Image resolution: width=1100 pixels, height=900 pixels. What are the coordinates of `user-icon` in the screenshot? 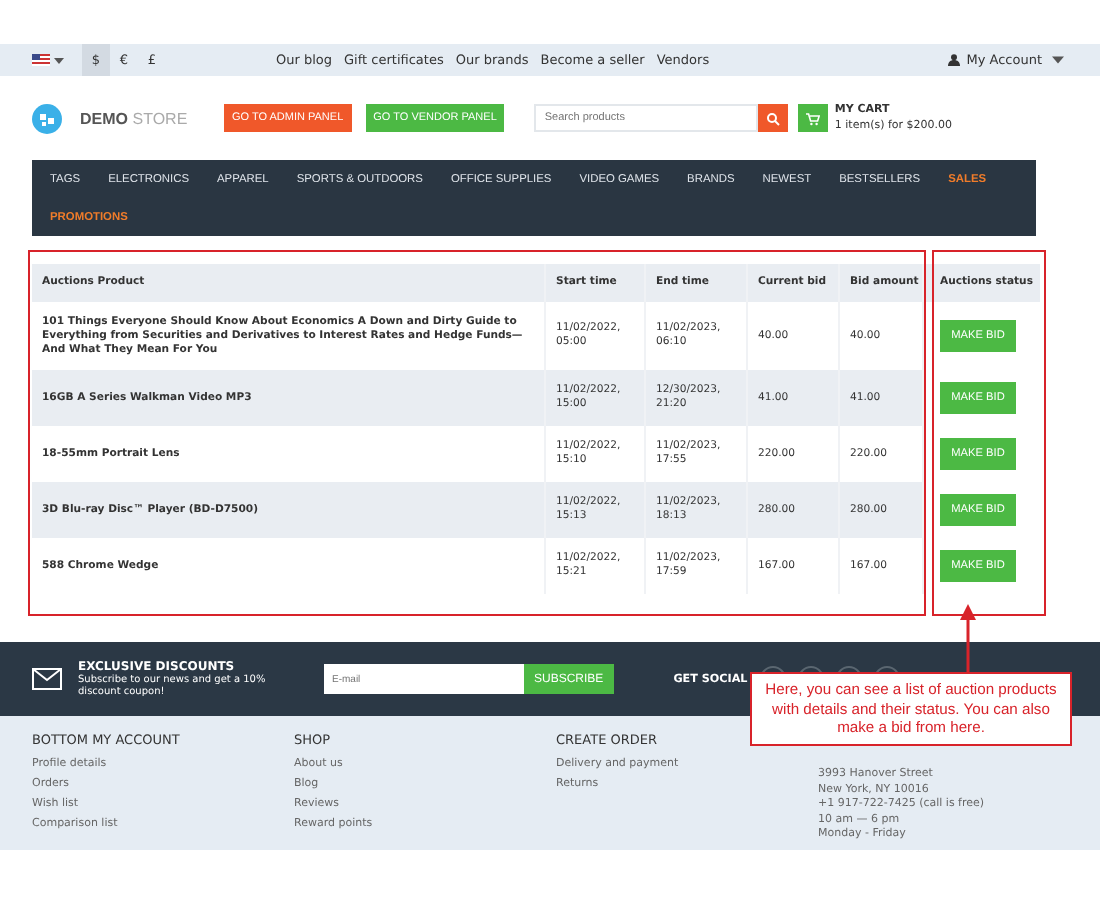 It's located at (954, 60).